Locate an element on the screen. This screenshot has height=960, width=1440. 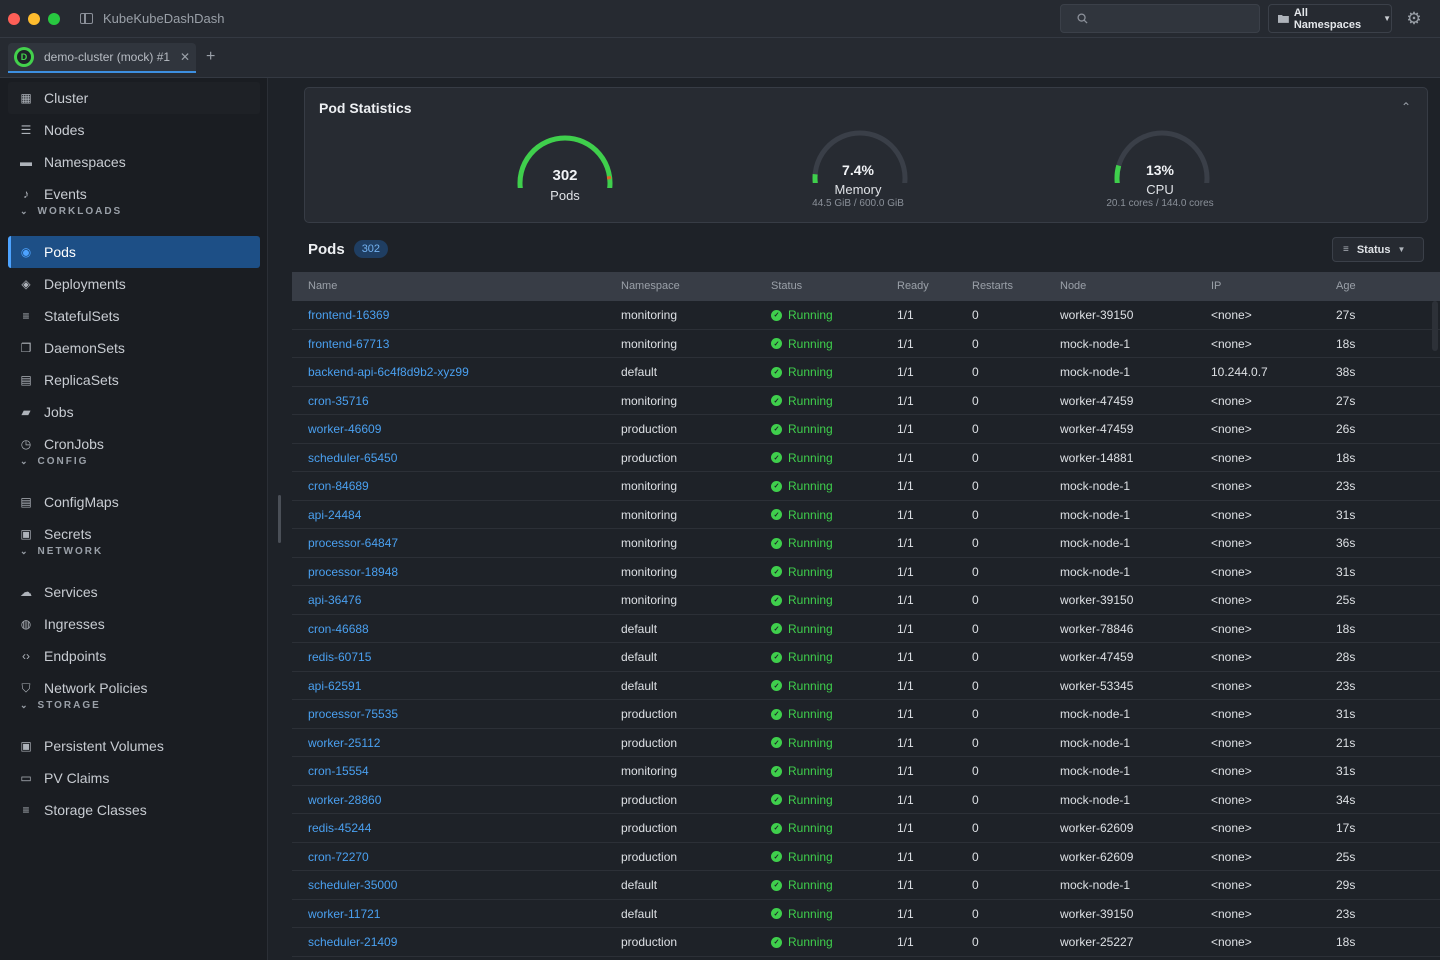
cell-name: cron-72270 is located at coordinates (338, 857).